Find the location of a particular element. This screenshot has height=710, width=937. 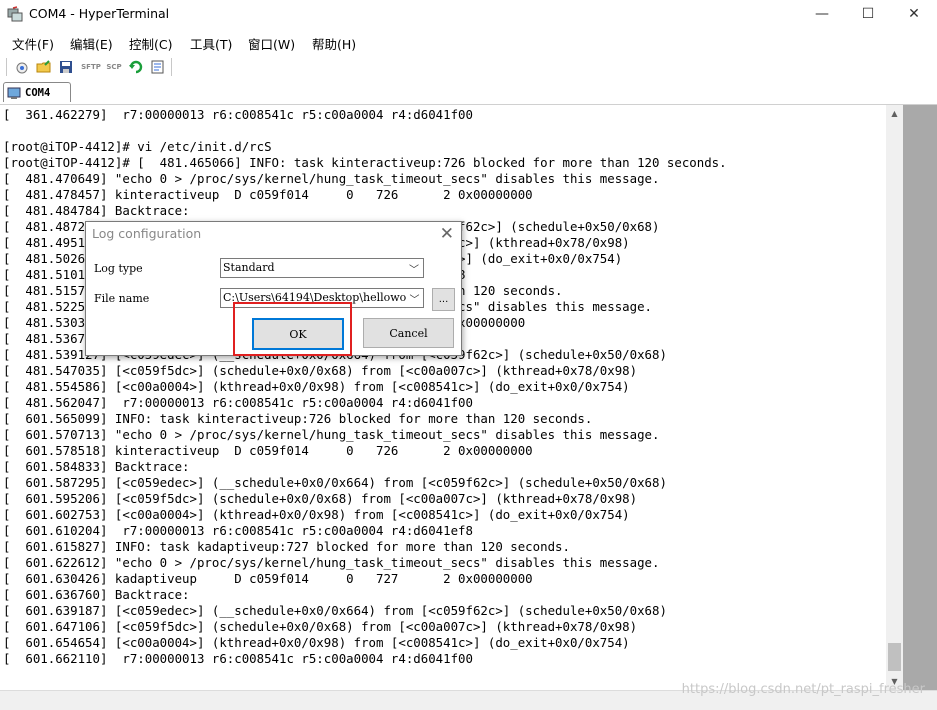

menu-help: 帮助(H) is located at coordinates (334, 43).